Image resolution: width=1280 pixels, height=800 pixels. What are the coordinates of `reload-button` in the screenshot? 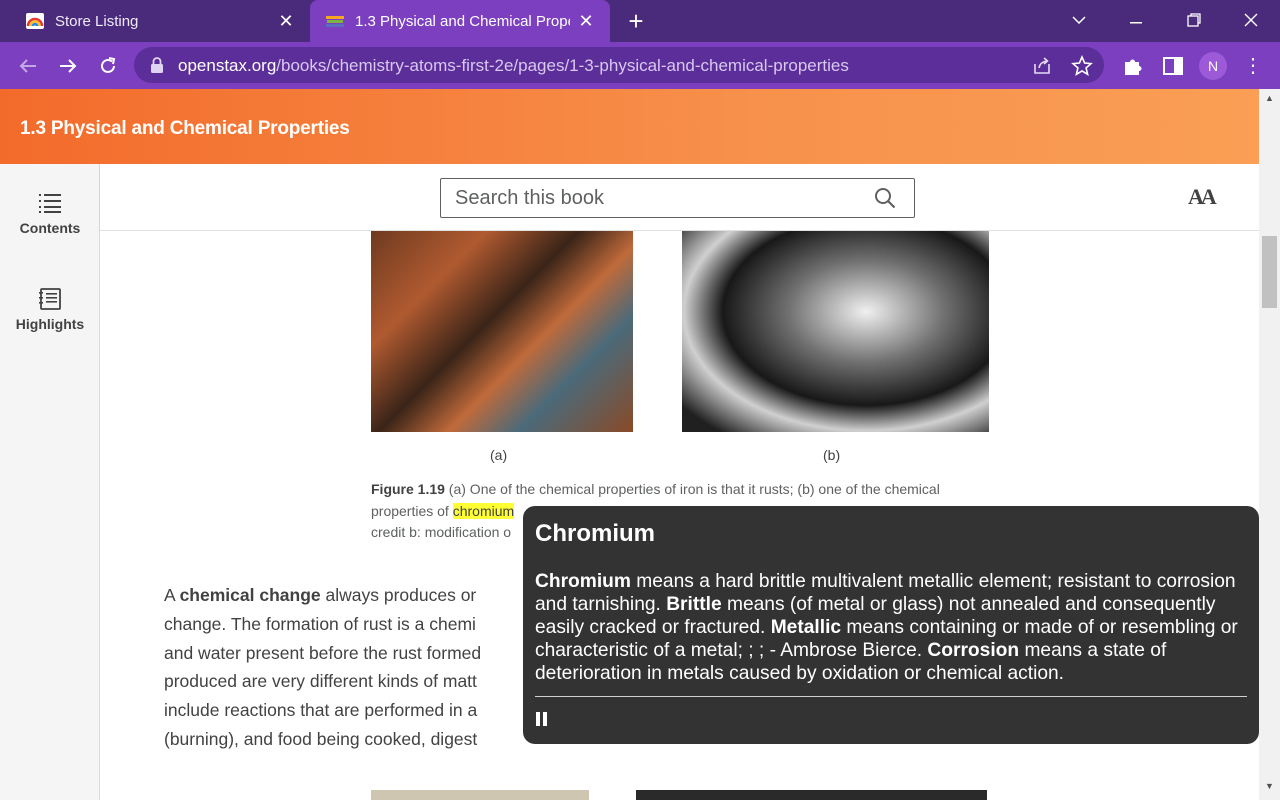 It's located at (108, 66).